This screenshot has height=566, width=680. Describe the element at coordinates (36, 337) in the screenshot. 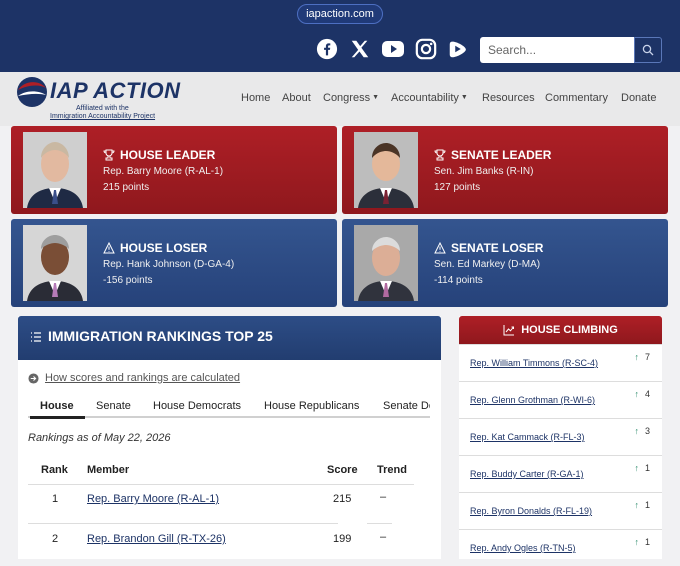

I see `list-icon` at that location.